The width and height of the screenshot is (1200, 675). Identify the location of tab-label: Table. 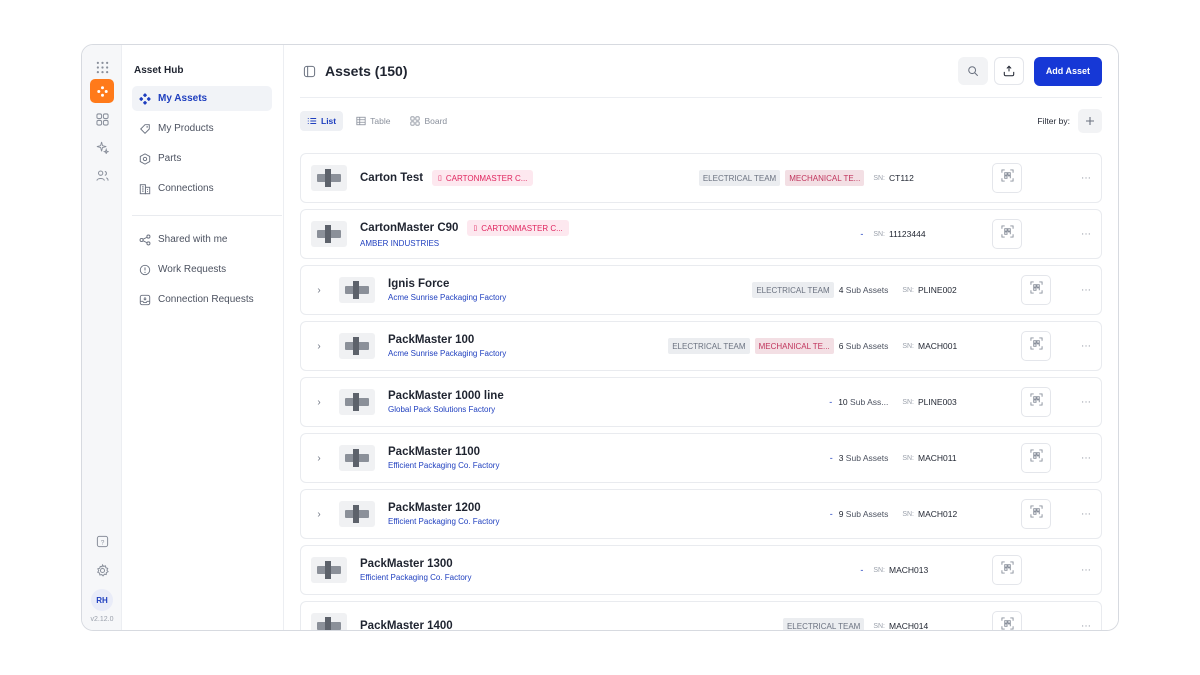
(380, 121).